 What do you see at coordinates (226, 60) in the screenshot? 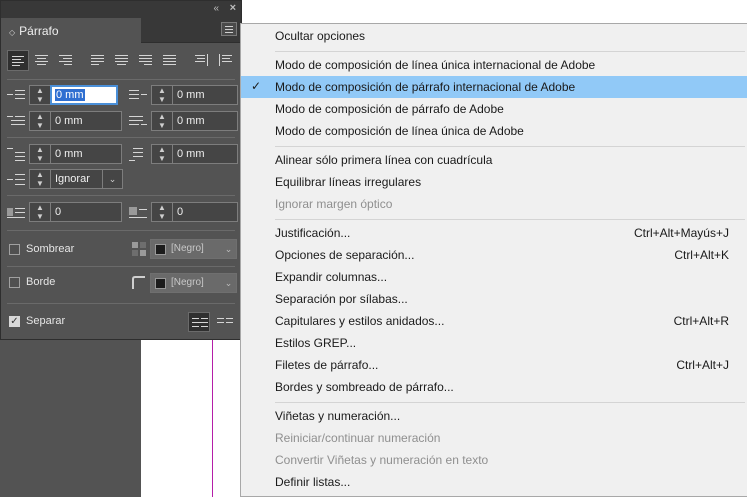
I see `align-away-from-spine-icon` at bounding box center [226, 60].